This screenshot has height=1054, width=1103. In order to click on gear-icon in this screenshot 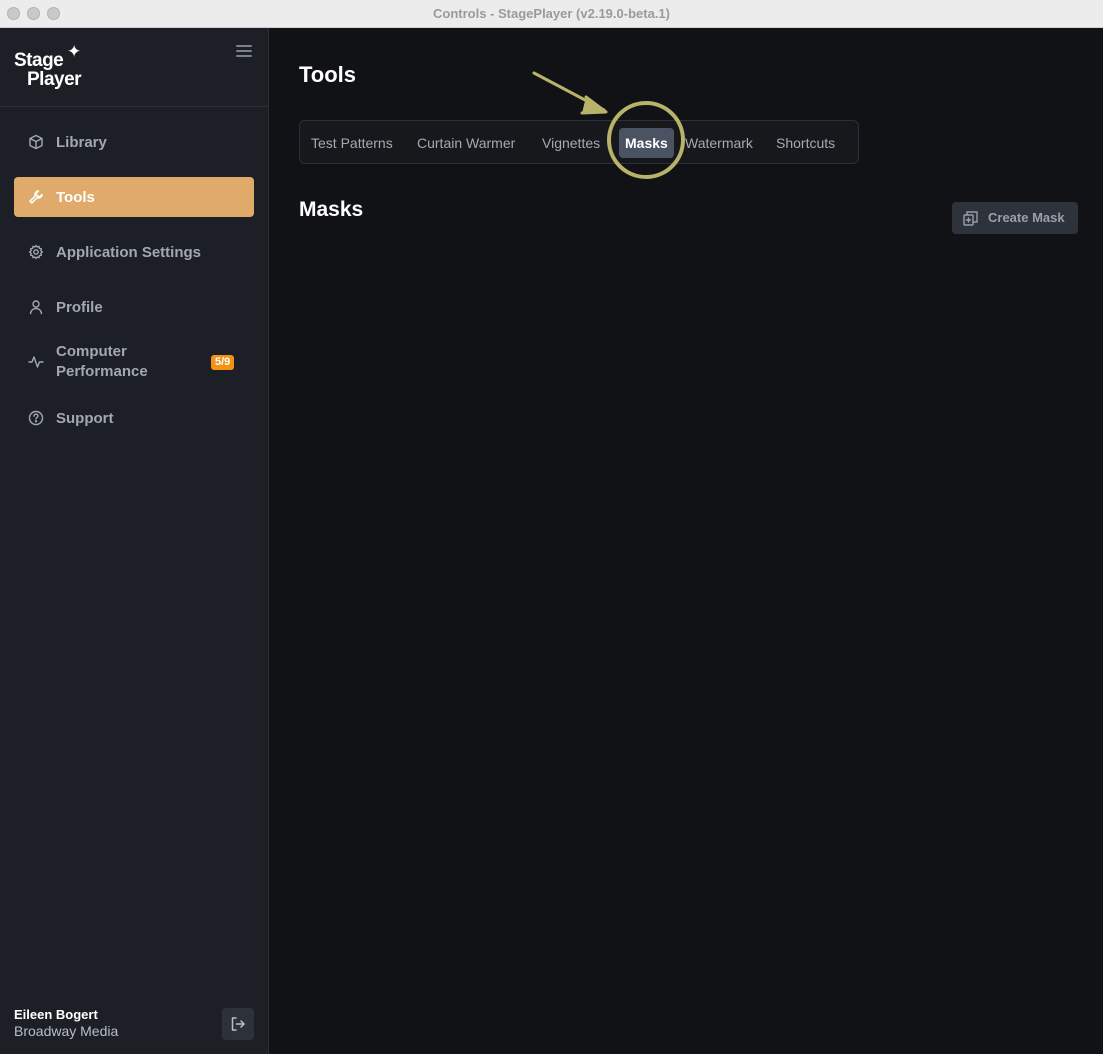, I will do `click(36, 252)`.